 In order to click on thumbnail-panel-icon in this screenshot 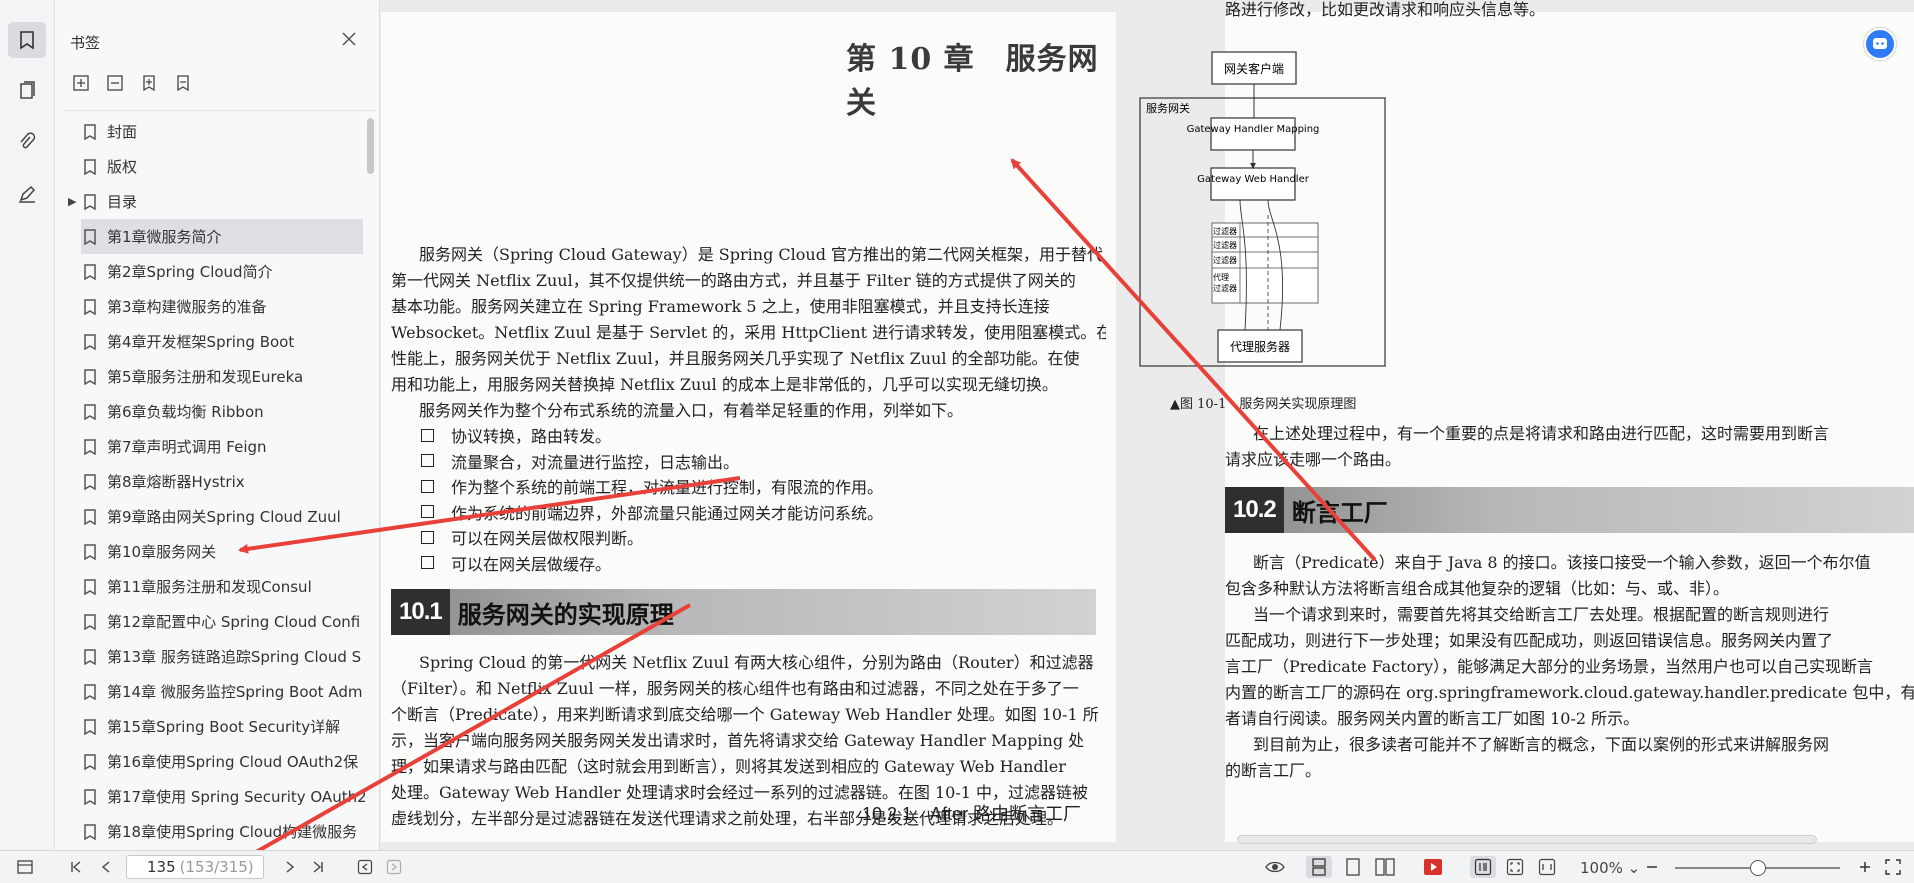, I will do `click(27, 90)`.